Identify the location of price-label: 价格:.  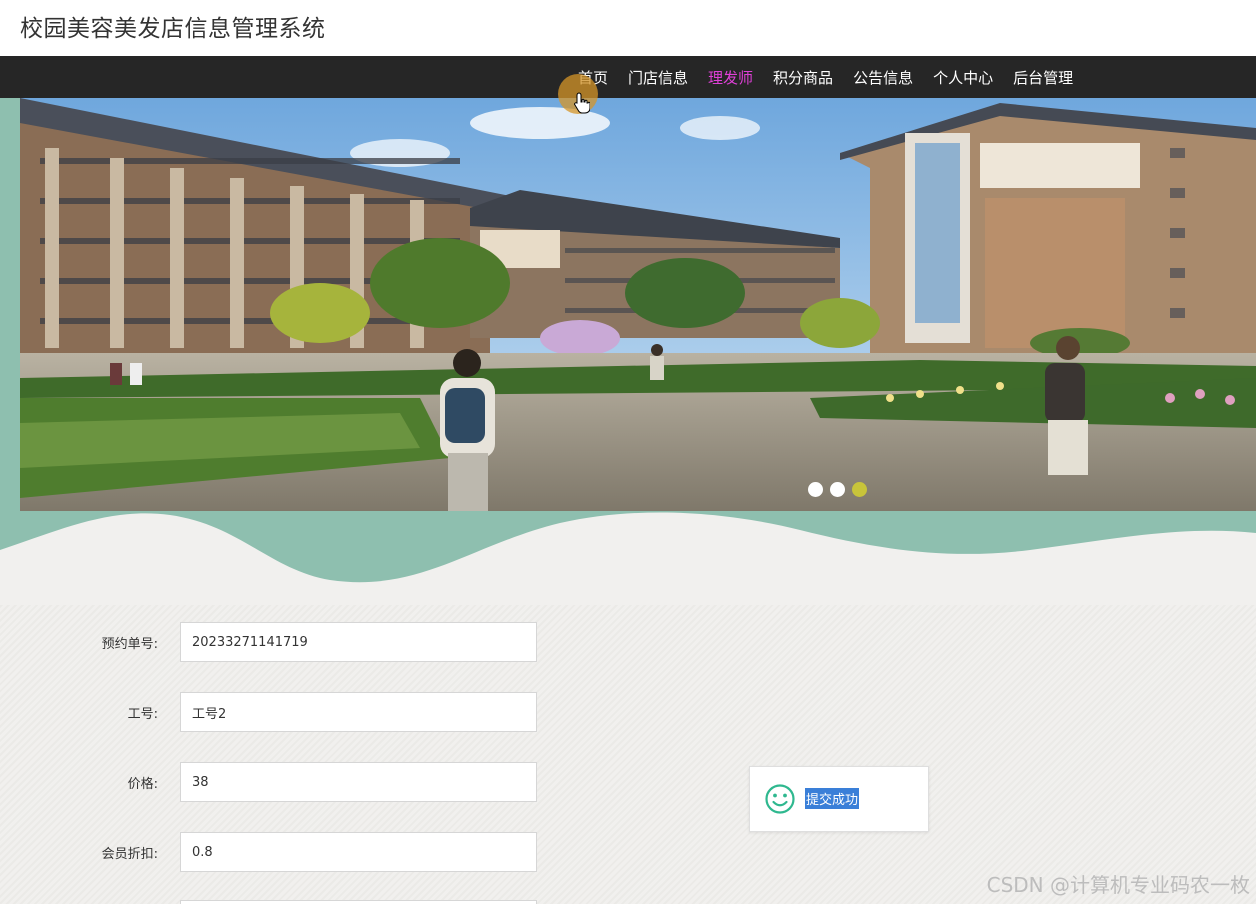
(142, 784).